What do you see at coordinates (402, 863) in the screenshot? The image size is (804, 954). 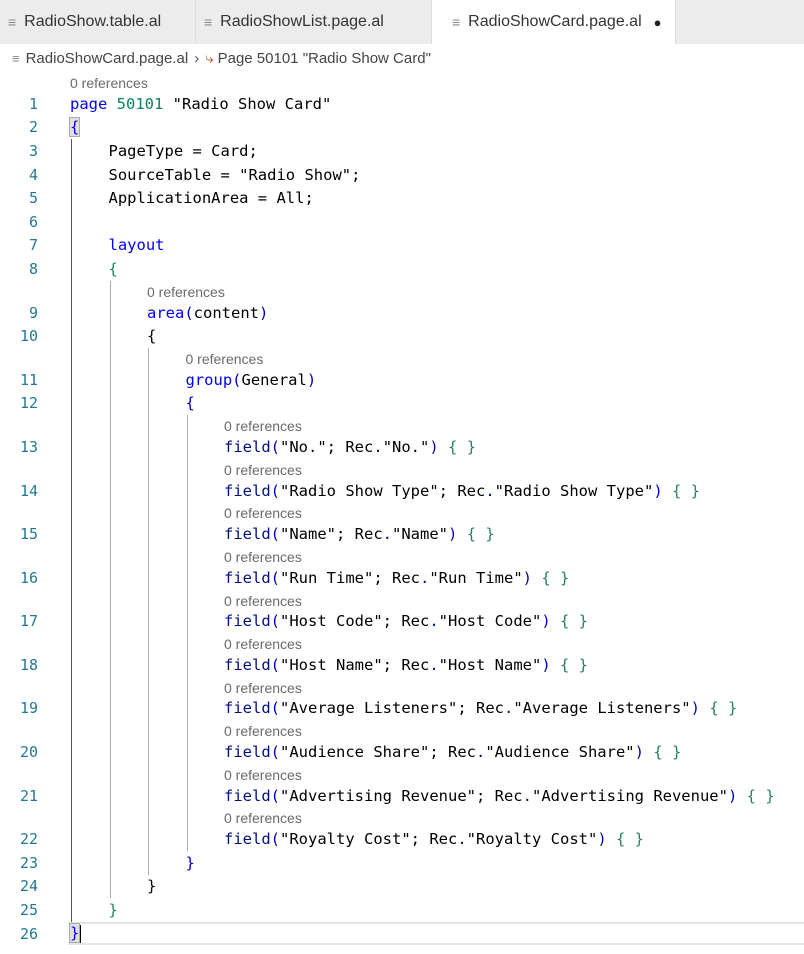 I see `code-line: 23}` at bounding box center [402, 863].